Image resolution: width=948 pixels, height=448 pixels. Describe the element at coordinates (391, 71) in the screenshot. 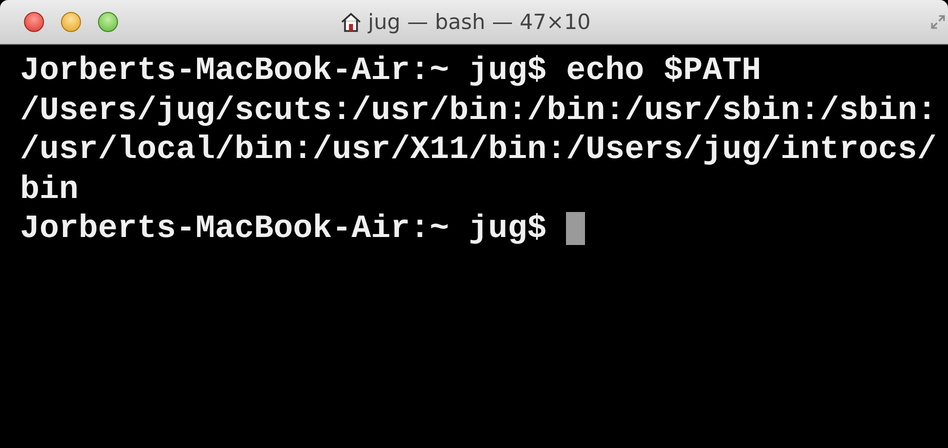

I see `terminal-line: Jorberts-MacBook-Air:~ jug$ echo $PATH` at that location.